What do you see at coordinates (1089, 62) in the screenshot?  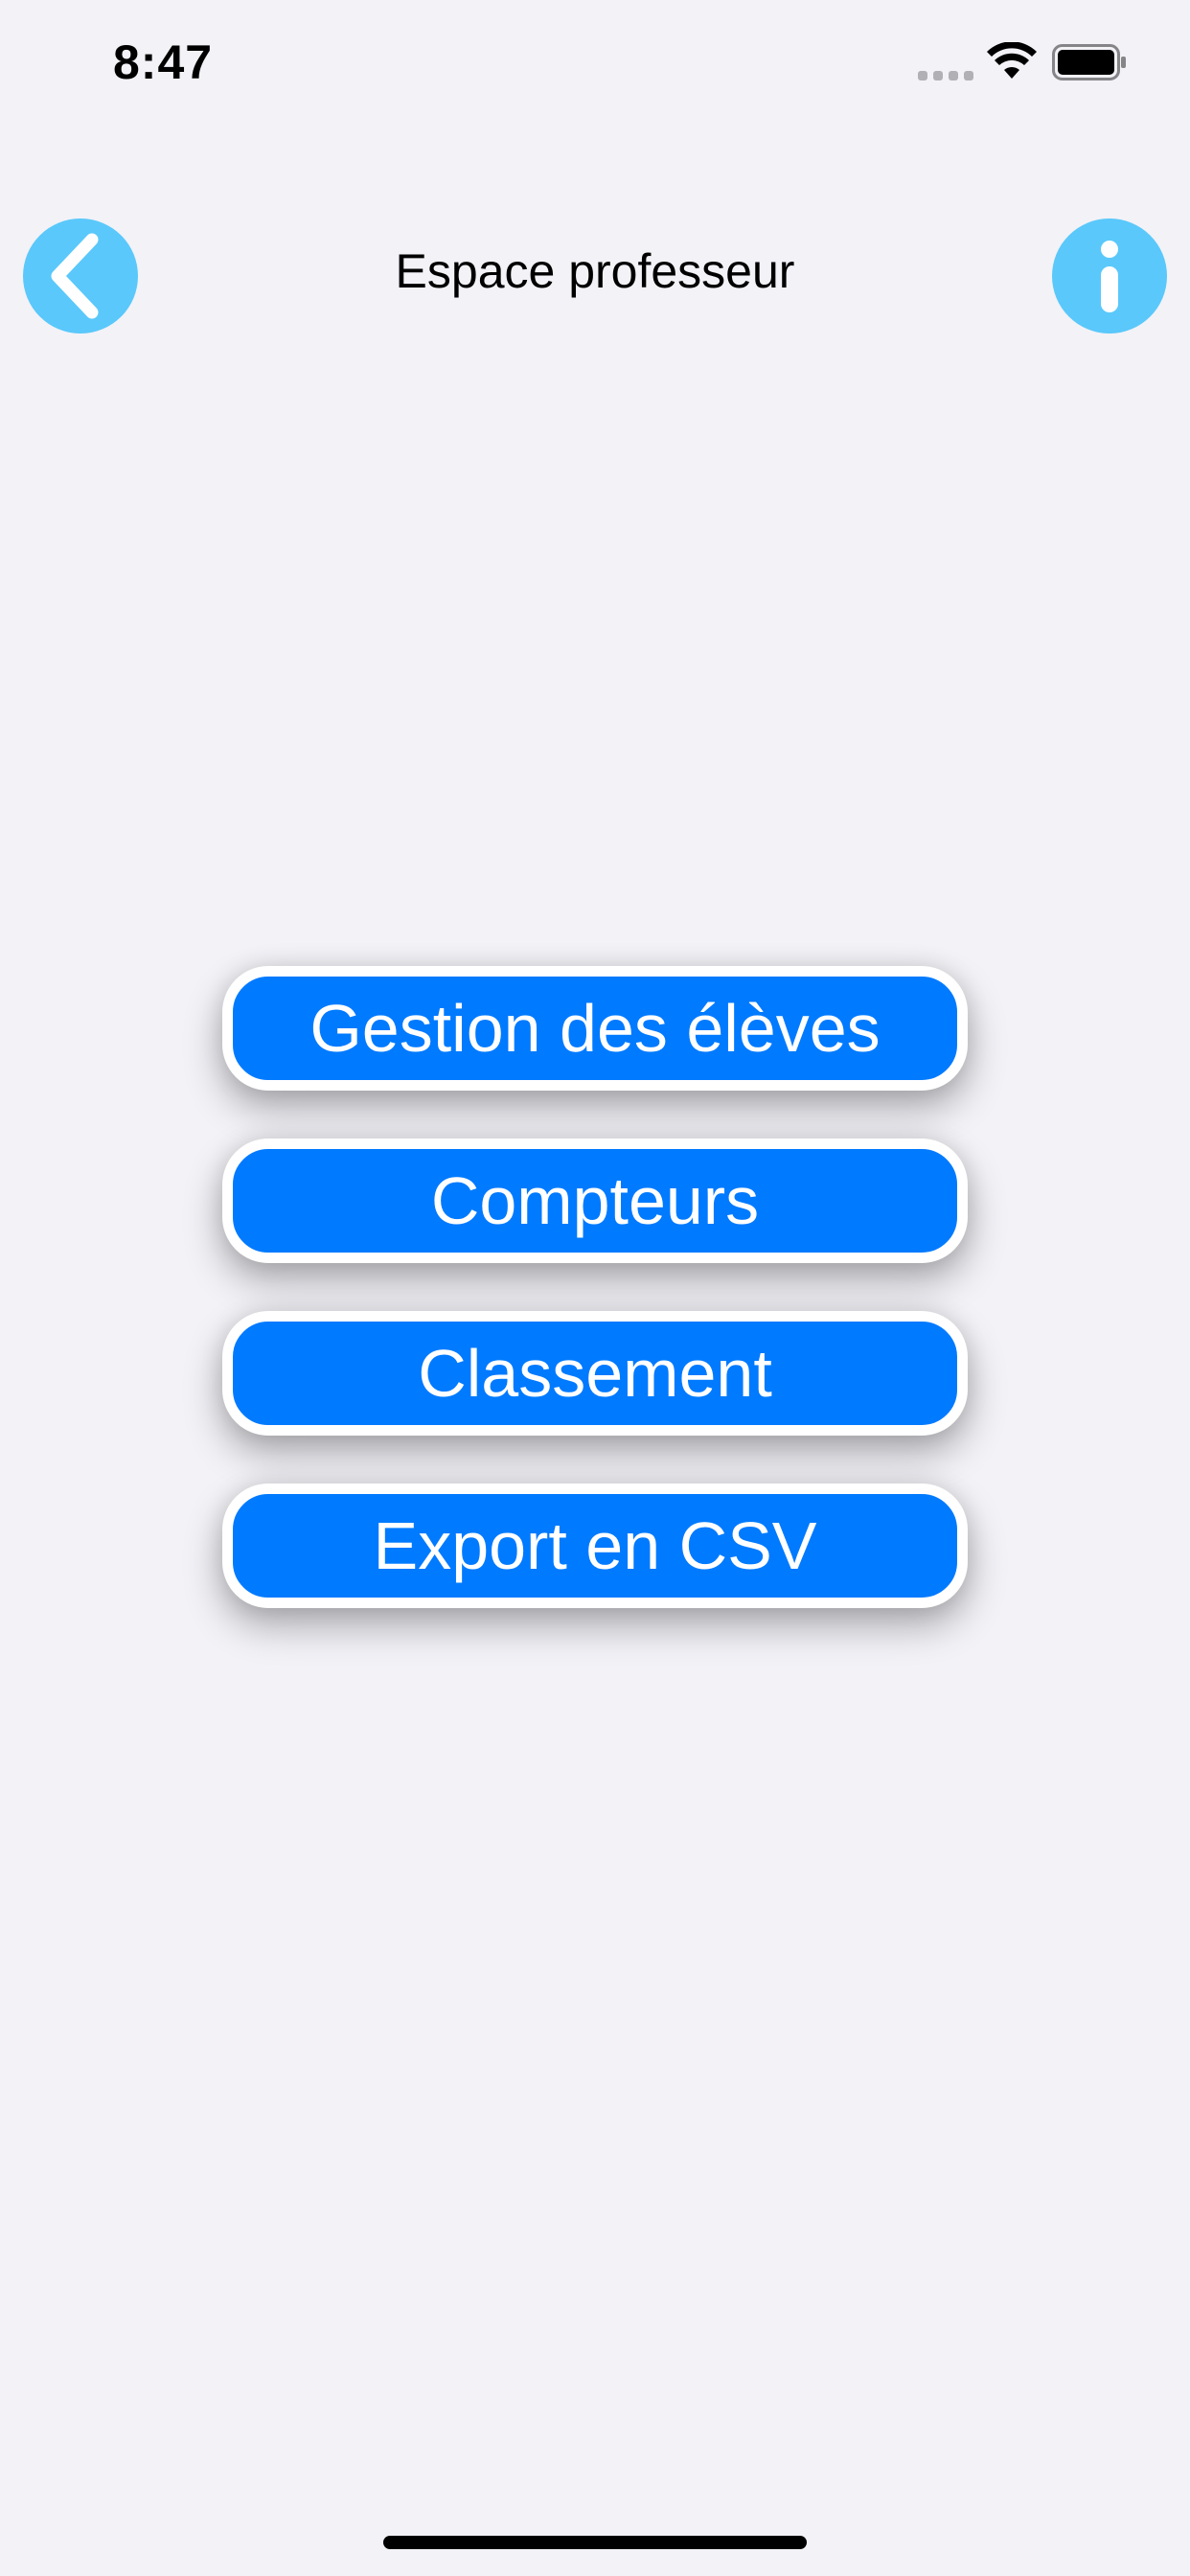 I see `battery-icon` at bounding box center [1089, 62].